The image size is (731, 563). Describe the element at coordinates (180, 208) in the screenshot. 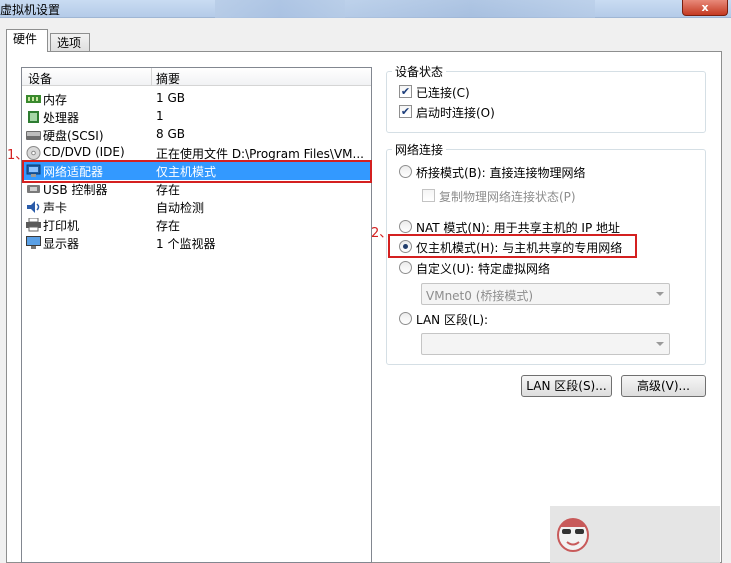

I see `device-summary: 自动检测` at that location.